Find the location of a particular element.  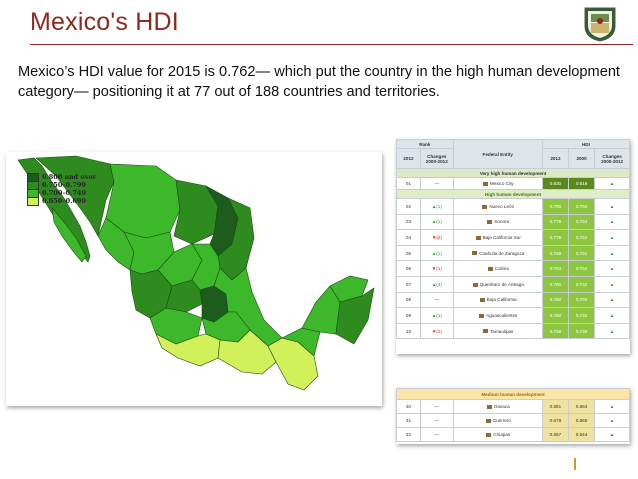

hdi-2012-cell: 0.681 is located at coordinates (555, 406).